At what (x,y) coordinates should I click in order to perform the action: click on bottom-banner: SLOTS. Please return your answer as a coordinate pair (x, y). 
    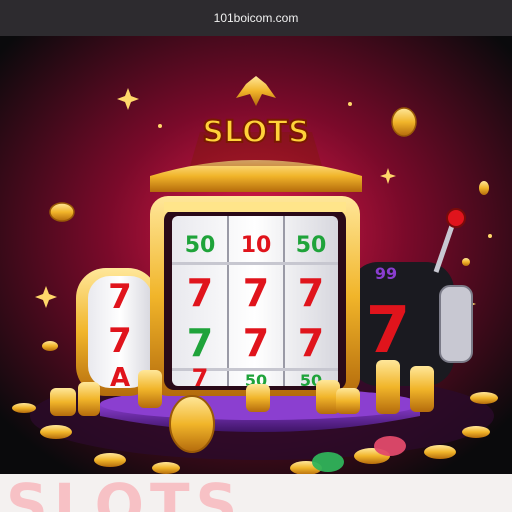
    Looking at the image, I should click on (256, 493).